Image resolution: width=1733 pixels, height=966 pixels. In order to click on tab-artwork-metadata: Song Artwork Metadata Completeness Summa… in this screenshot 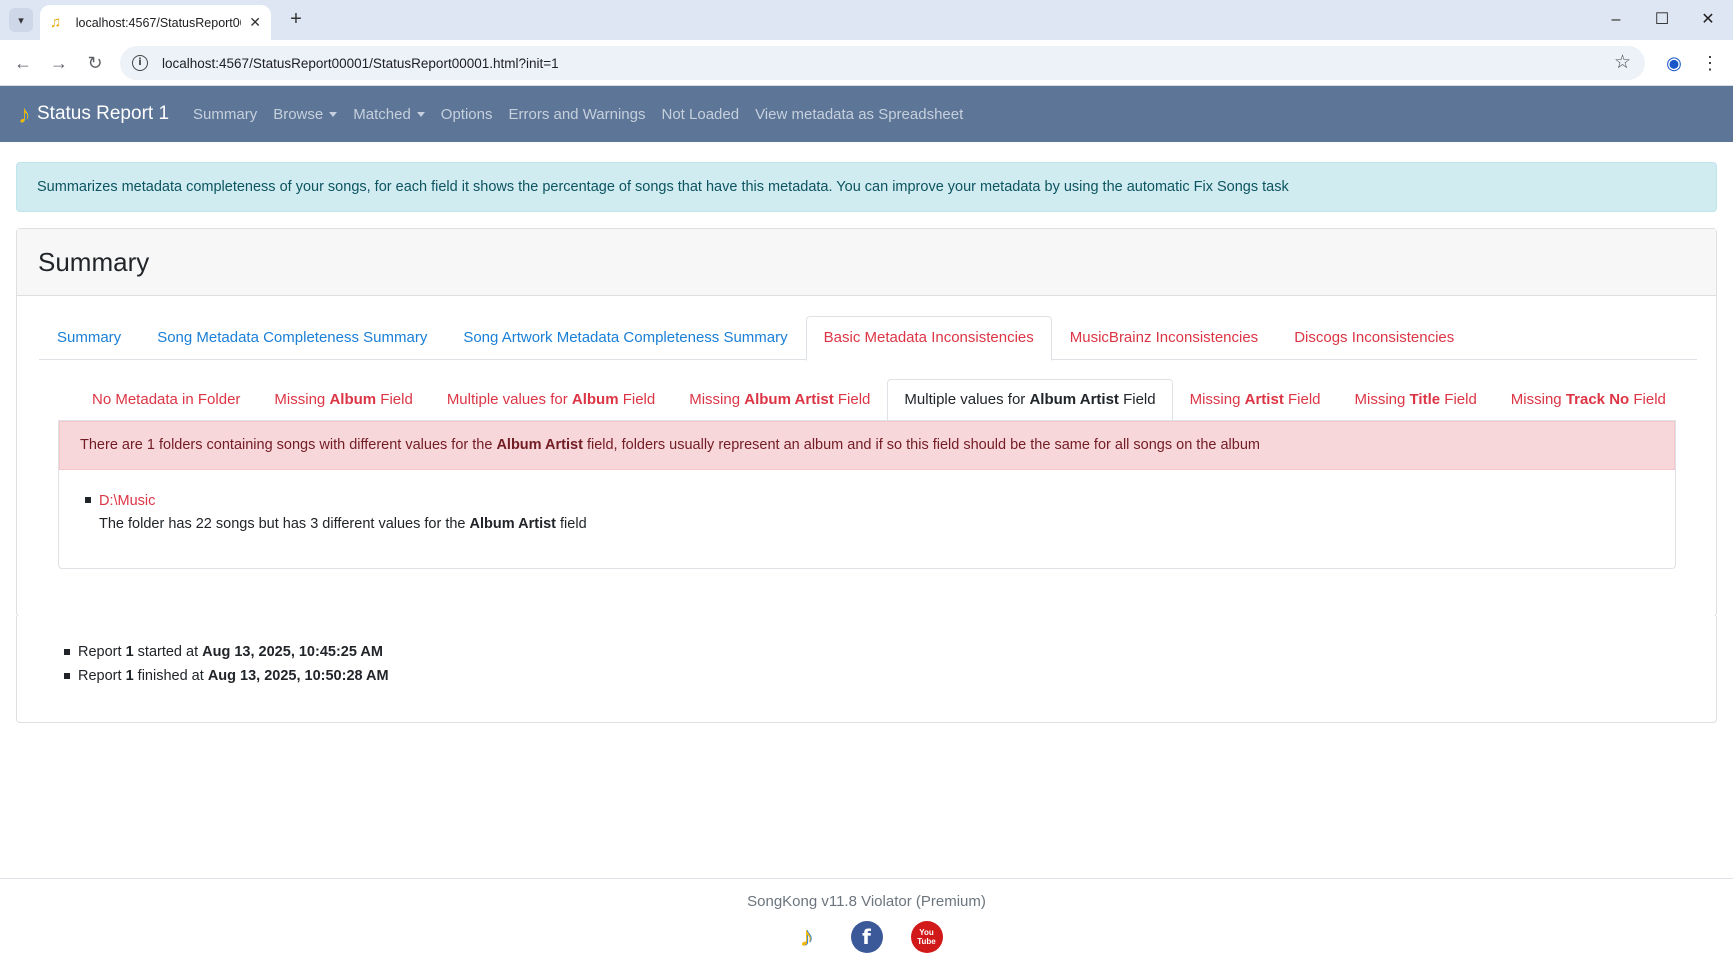, I will do `click(625, 338)`.